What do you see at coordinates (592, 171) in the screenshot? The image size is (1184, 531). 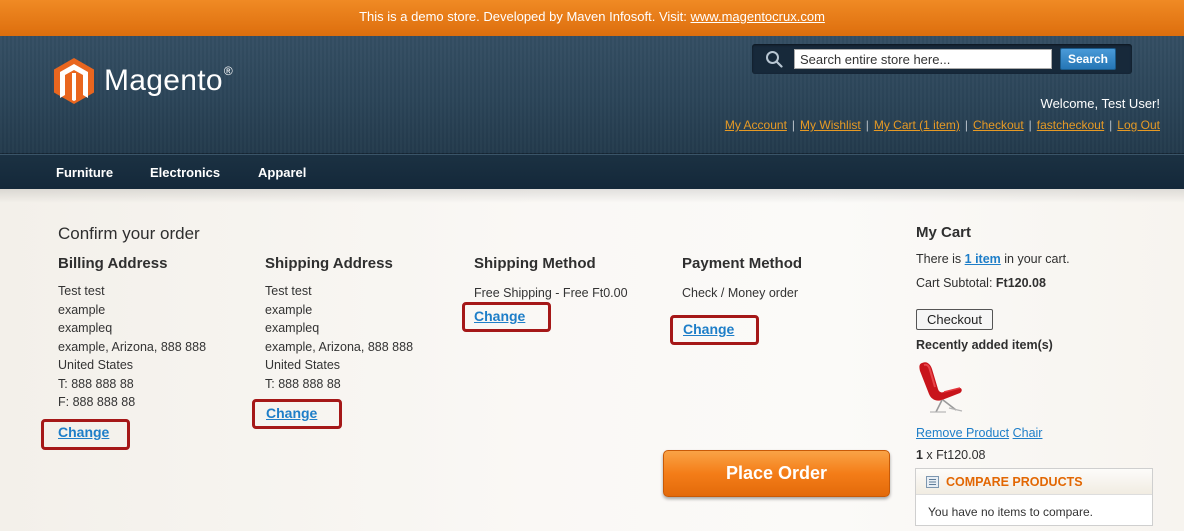 I see `main-nav: Furniture Electronics Apparel` at bounding box center [592, 171].